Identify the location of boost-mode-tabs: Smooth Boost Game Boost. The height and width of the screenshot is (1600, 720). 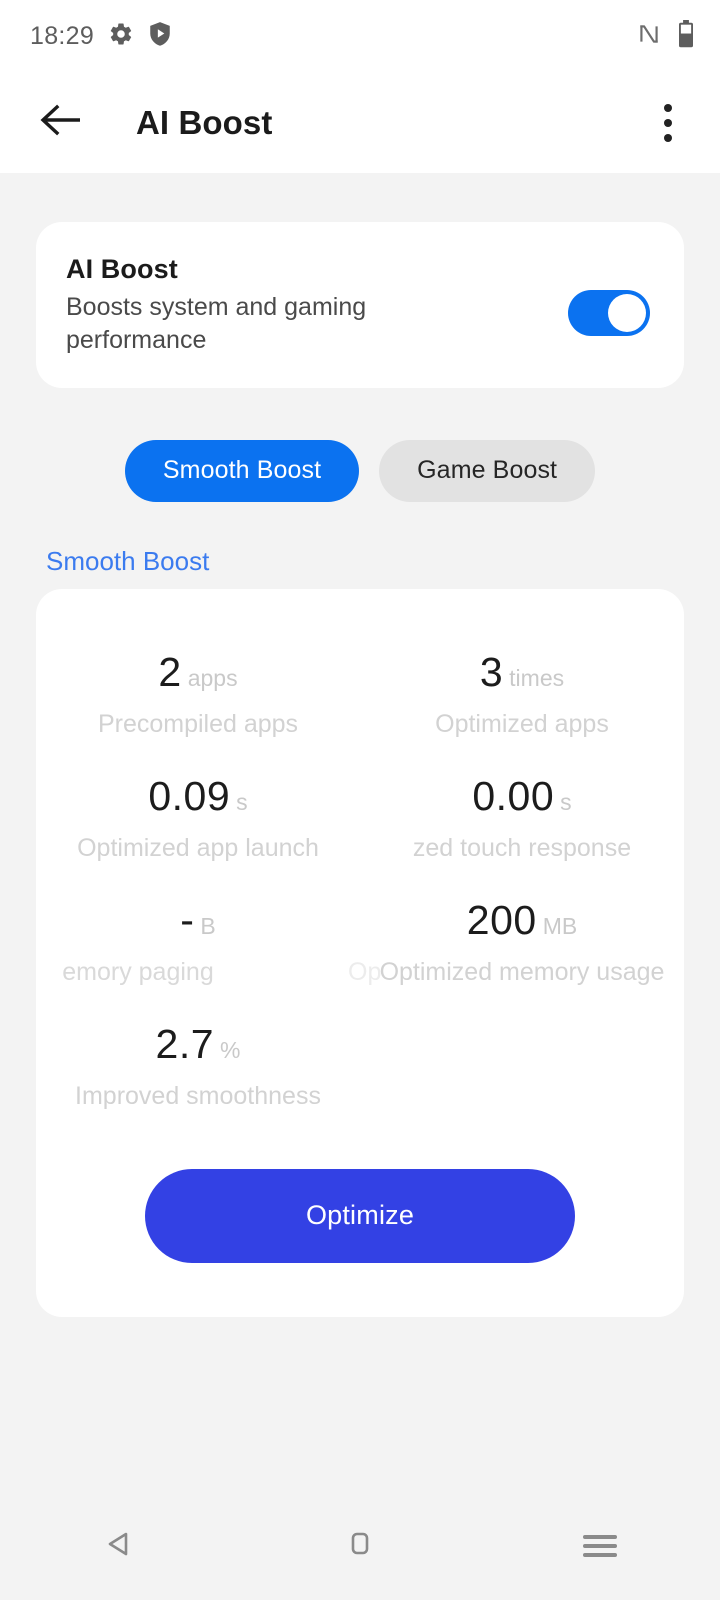
(360, 470).